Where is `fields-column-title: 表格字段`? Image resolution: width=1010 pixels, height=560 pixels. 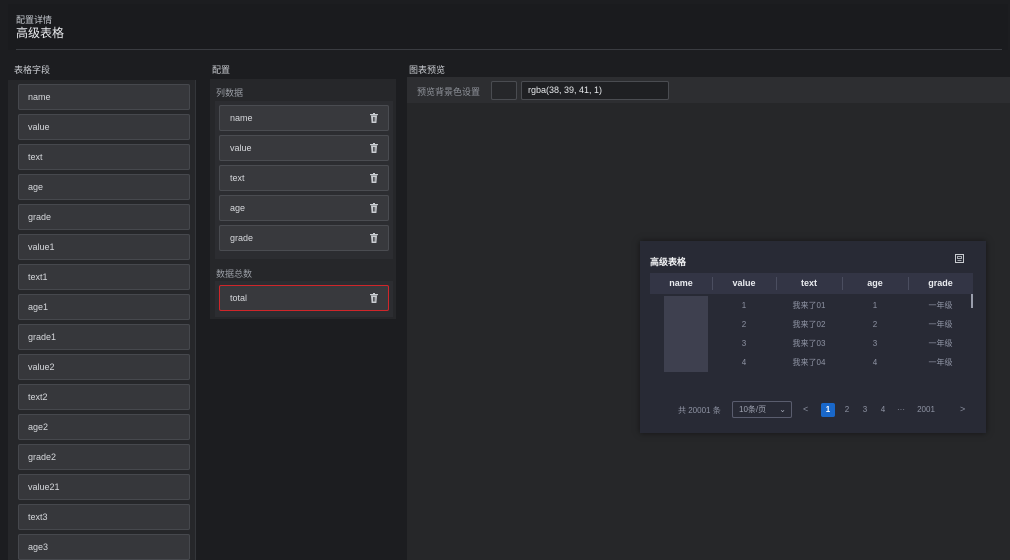 fields-column-title: 表格字段 is located at coordinates (32, 70).